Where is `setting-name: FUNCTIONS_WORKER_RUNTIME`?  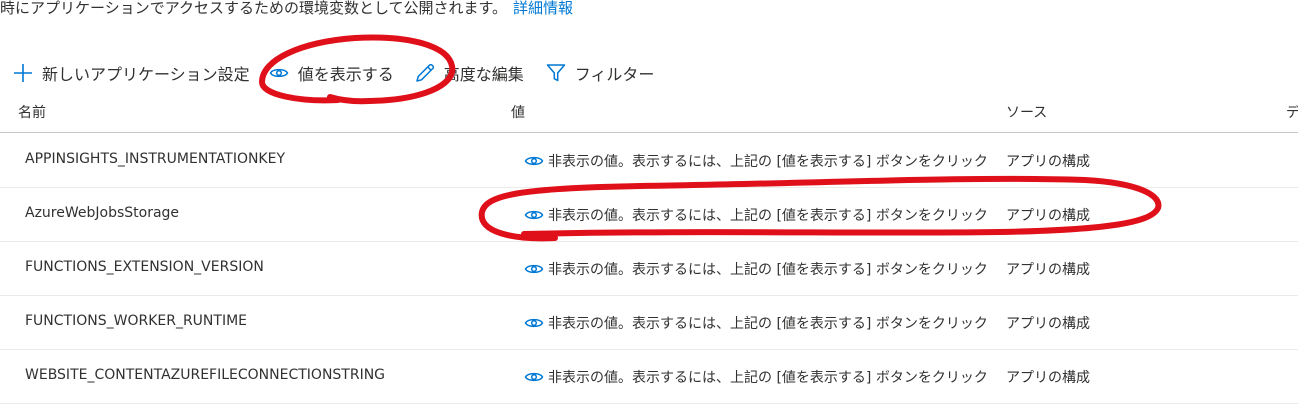 setting-name: FUNCTIONS_WORKER_RUNTIME is located at coordinates (136, 321).